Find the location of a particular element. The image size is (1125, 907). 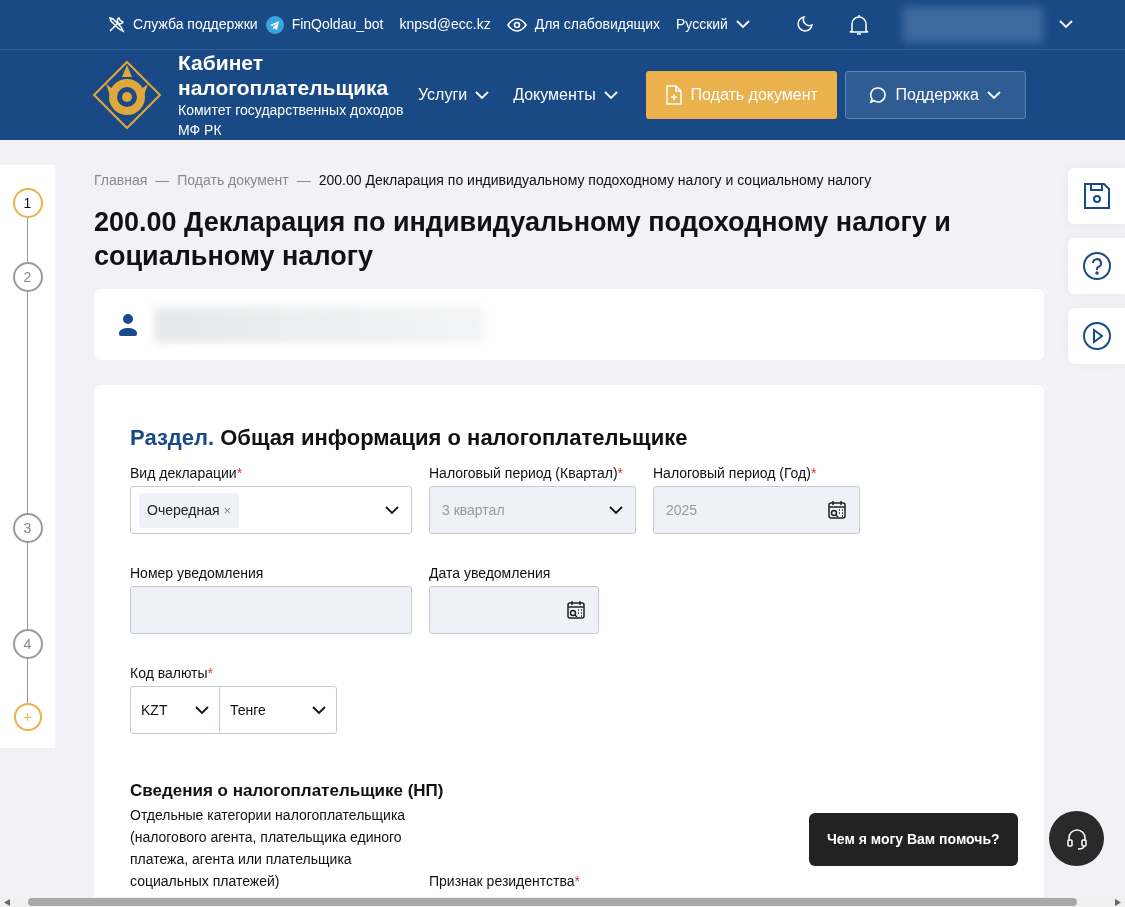

step-marker: 3 is located at coordinates (27, 528).